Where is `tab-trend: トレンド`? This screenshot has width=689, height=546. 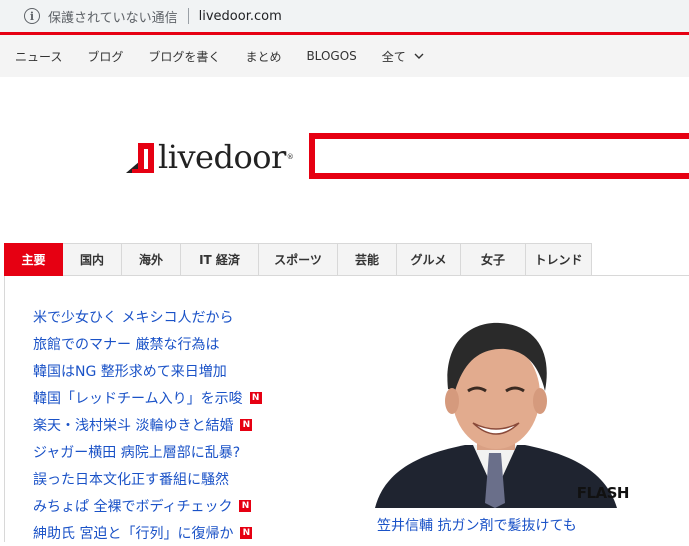
tab-trend: トレンド is located at coordinates (559, 259).